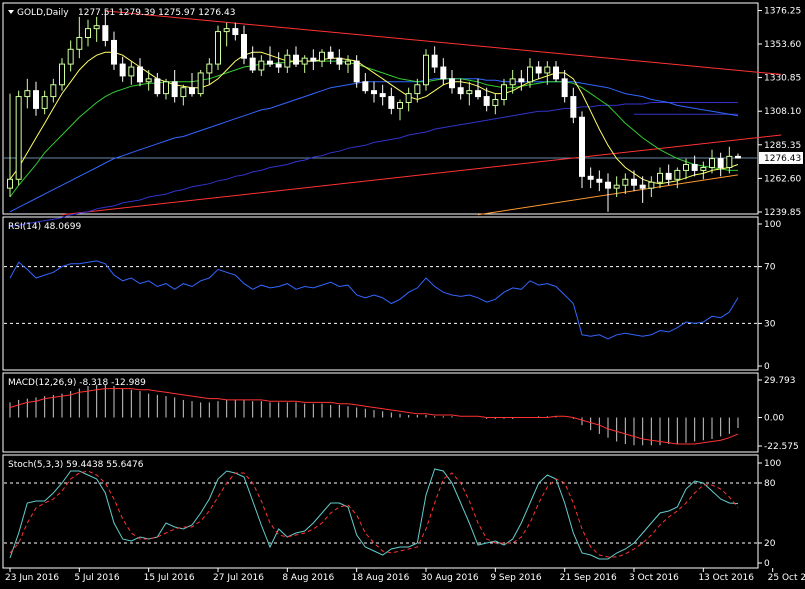 The height and width of the screenshot is (589, 805). What do you see at coordinates (782, 112) in the screenshot?
I see `price-axis-tick-label: 1308.10` at bounding box center [782, 112].